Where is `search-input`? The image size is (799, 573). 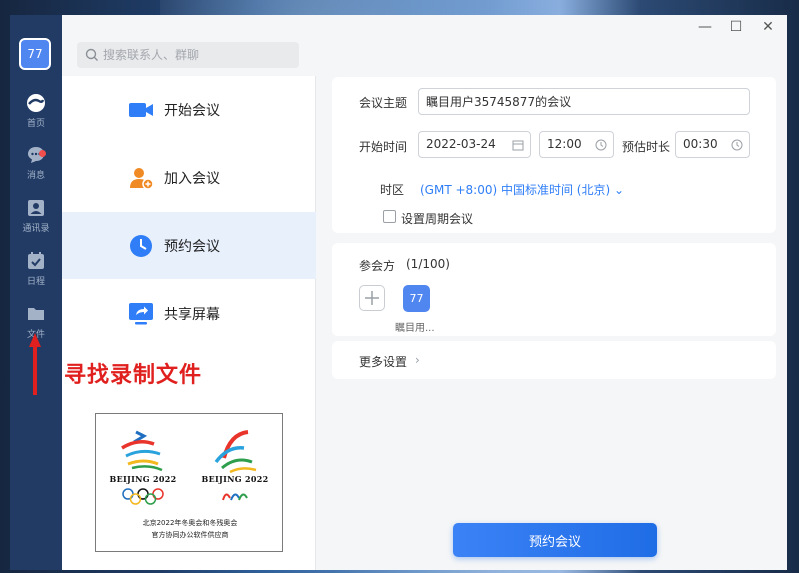
search-input is located at coordinates (198, 55).